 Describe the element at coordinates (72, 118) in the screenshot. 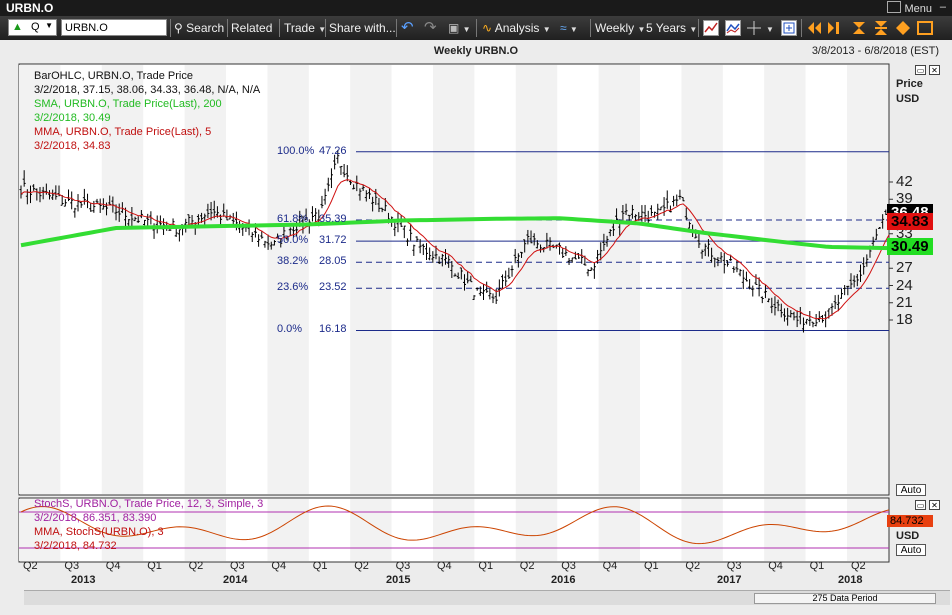

I see `sma-legend-values: 3/2/2018, 30.49` at that location.